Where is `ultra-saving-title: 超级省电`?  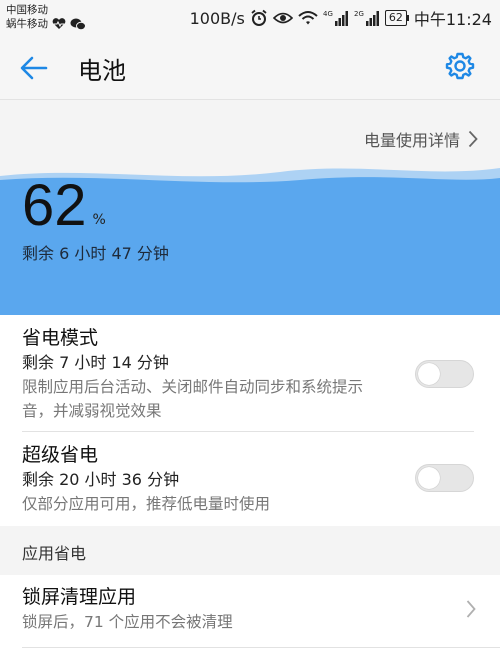
ultra-saving-title: 超级省电 is located at coordinates (60, 455).